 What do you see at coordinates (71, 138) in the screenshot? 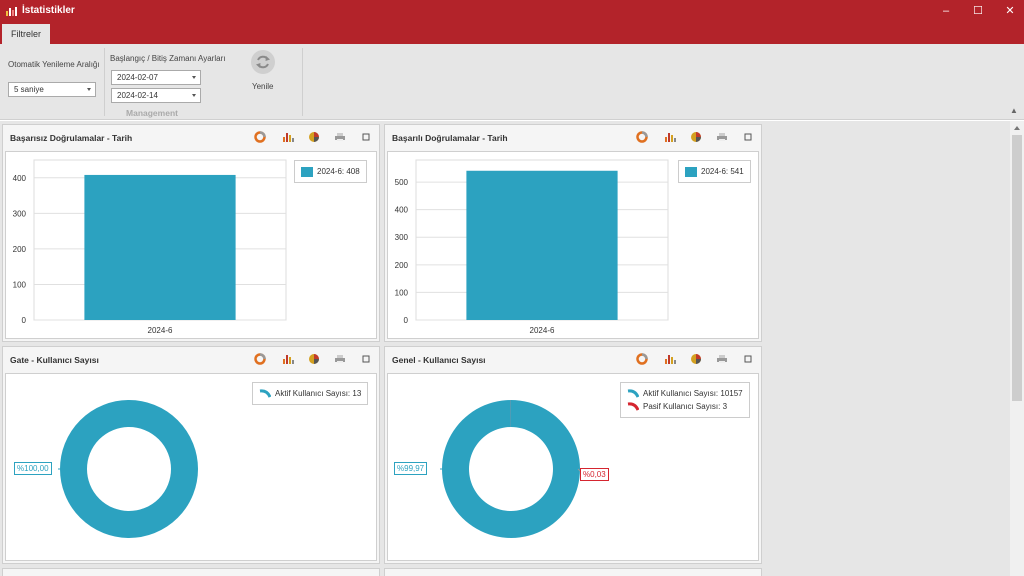
I see `panel-title: Başarısız Doğrulamalar - Tarih` at bounding box center [71, 138].